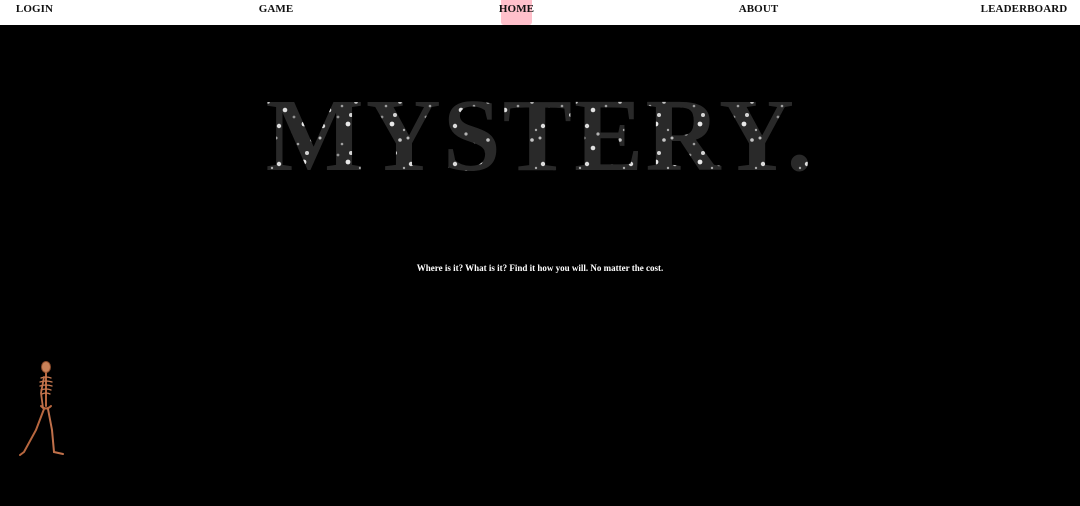 The width and height of the screenshot is (1080, 506). What do you see at coordinates (1024, 12) in the screenshot?
I see `nav-leaderboard-link: LEADERBOARD` at bounding box center [1024, 12].